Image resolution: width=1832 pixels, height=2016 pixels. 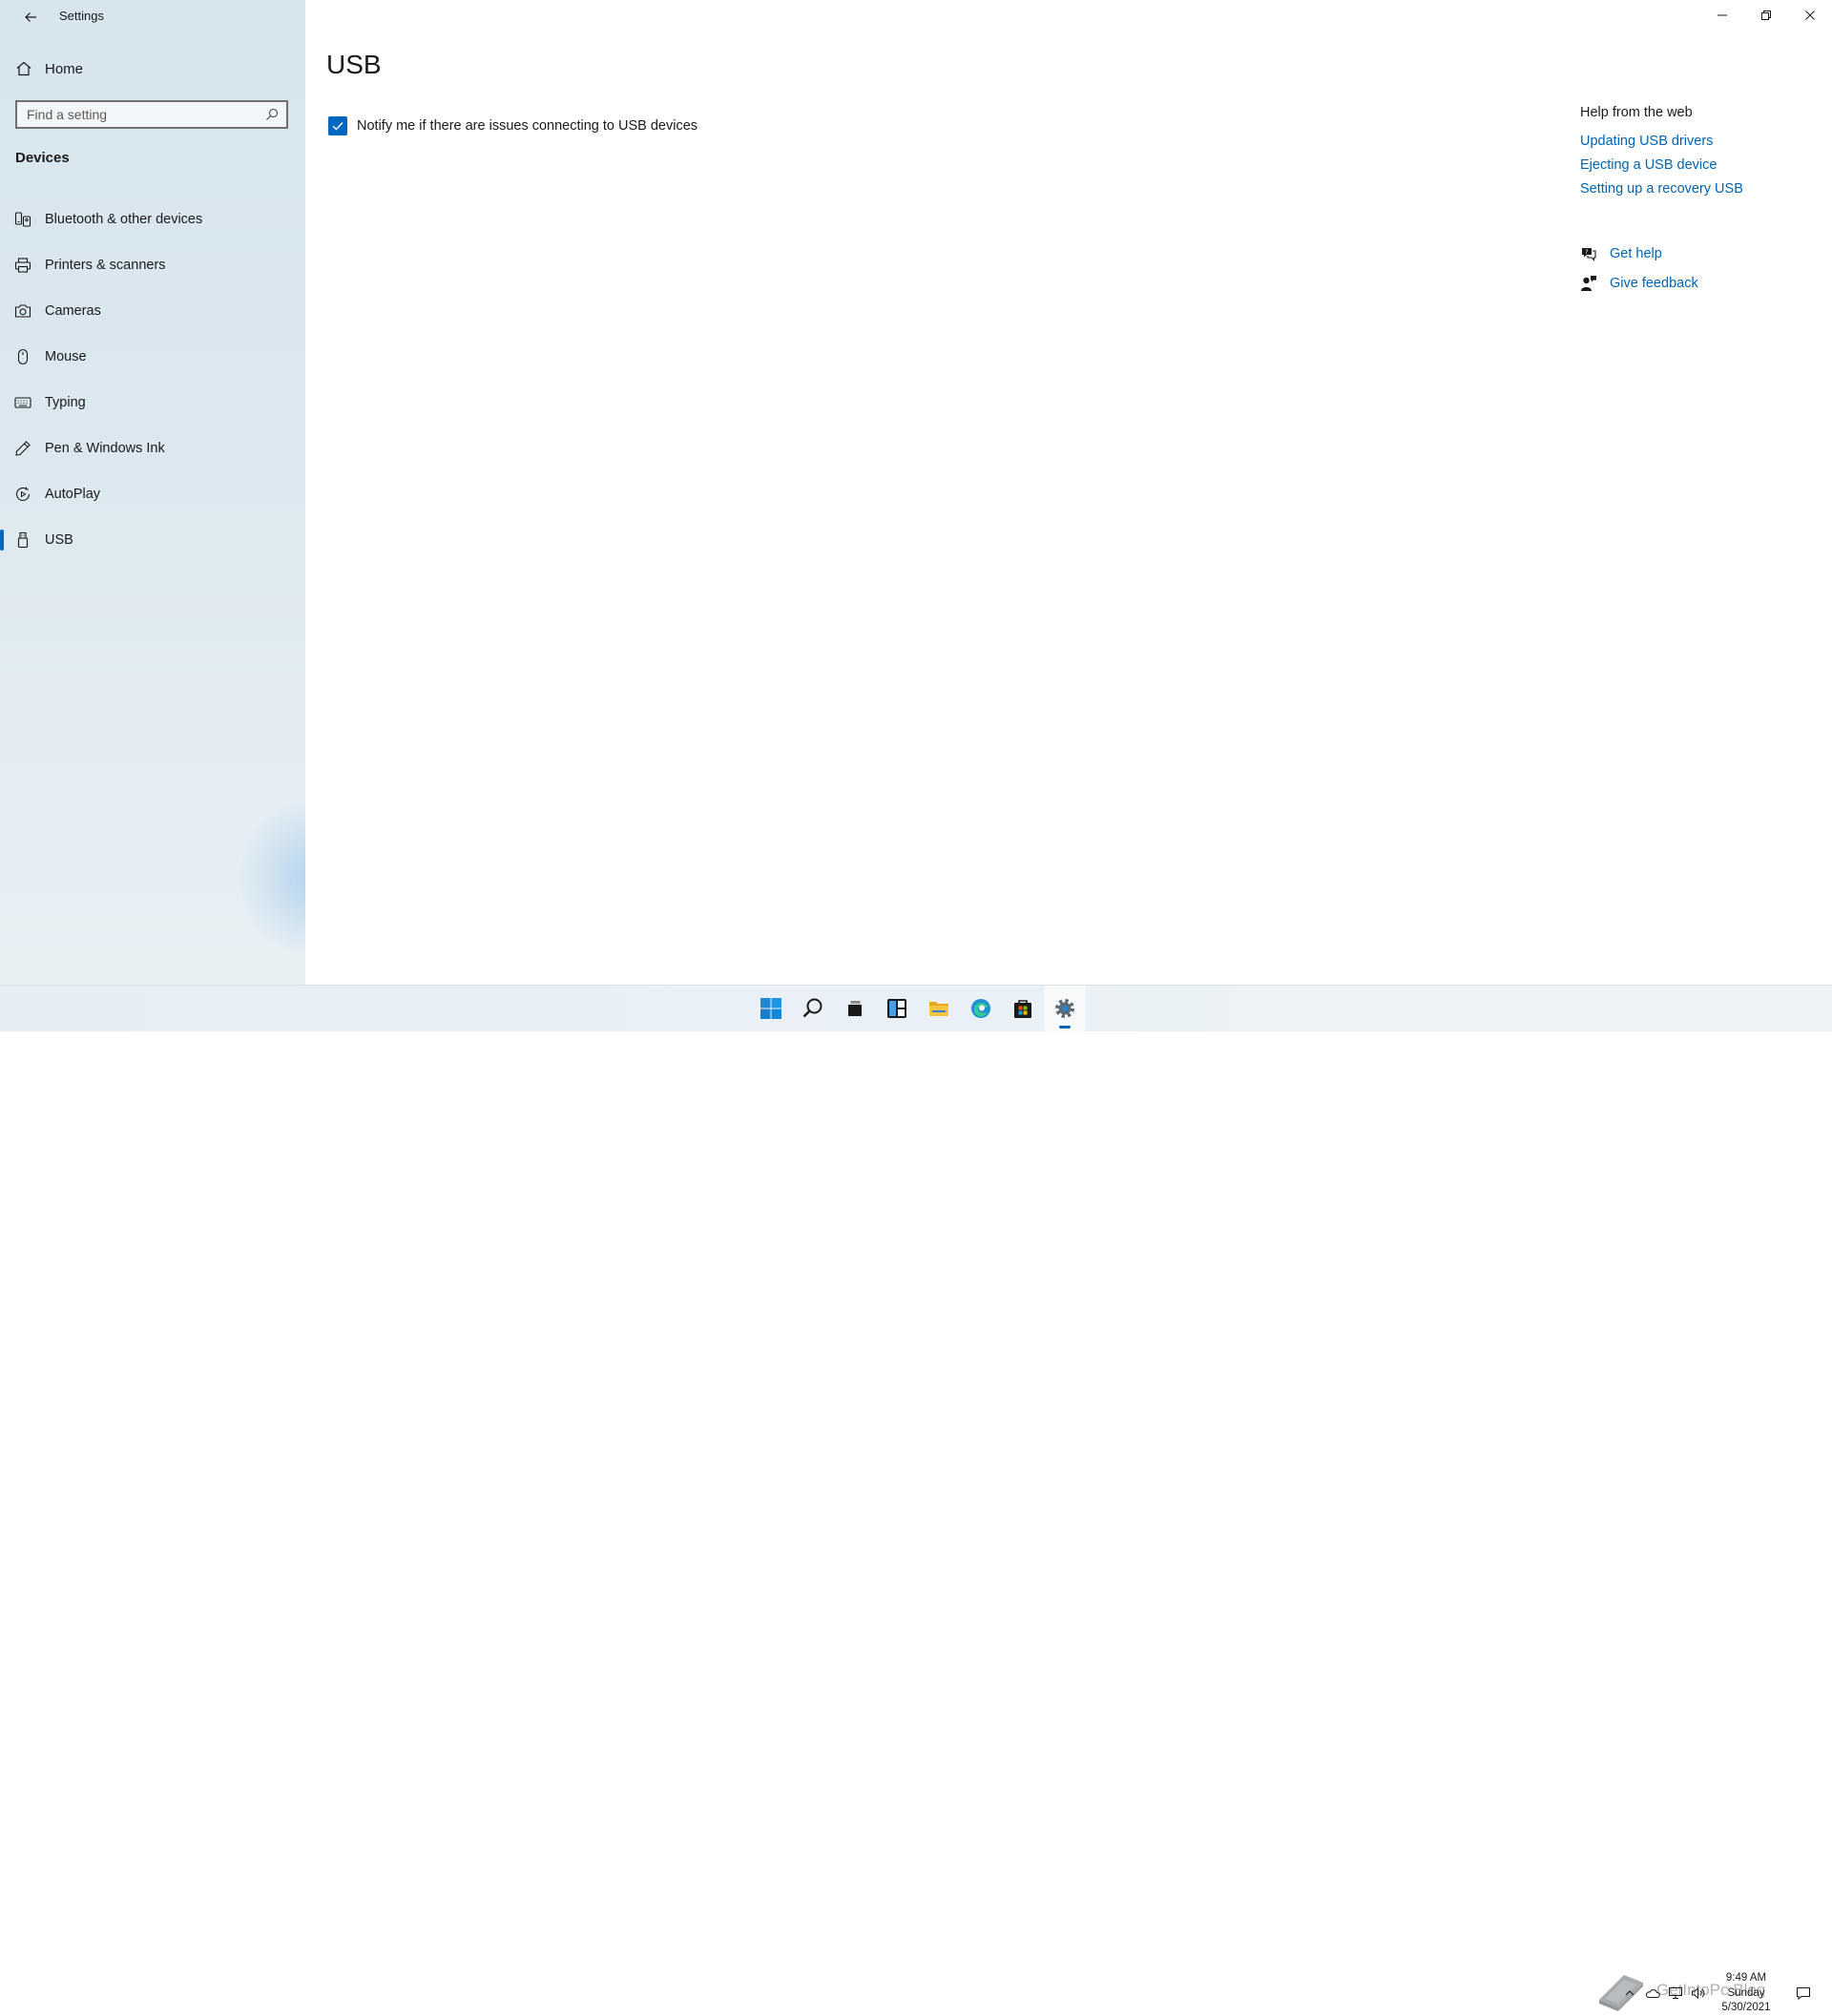 I want to click on restore-icon, so click(x=1766, y=15).